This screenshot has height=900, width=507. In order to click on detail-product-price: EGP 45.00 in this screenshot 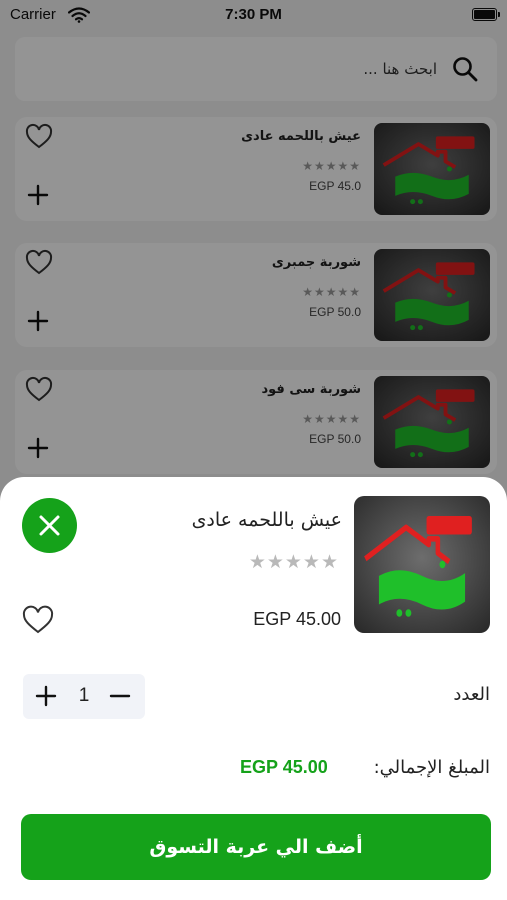, I will do `click(297, 619)`.